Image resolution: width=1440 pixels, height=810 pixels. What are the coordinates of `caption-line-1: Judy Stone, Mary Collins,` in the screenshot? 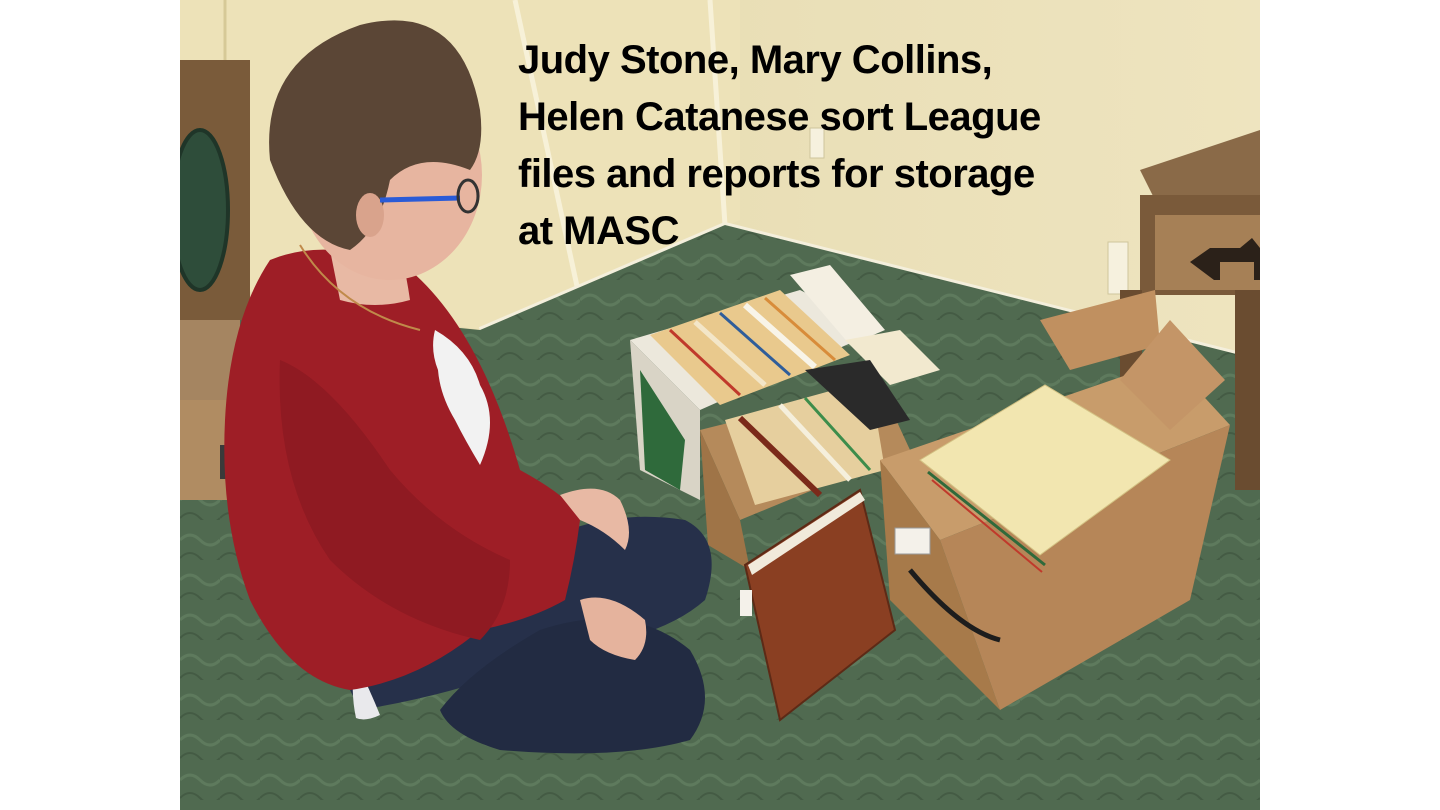 It's located at (755, 60).